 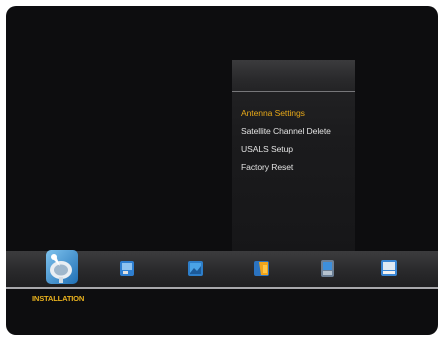 I want to click on settings-icon, so click(x=327, y=268).